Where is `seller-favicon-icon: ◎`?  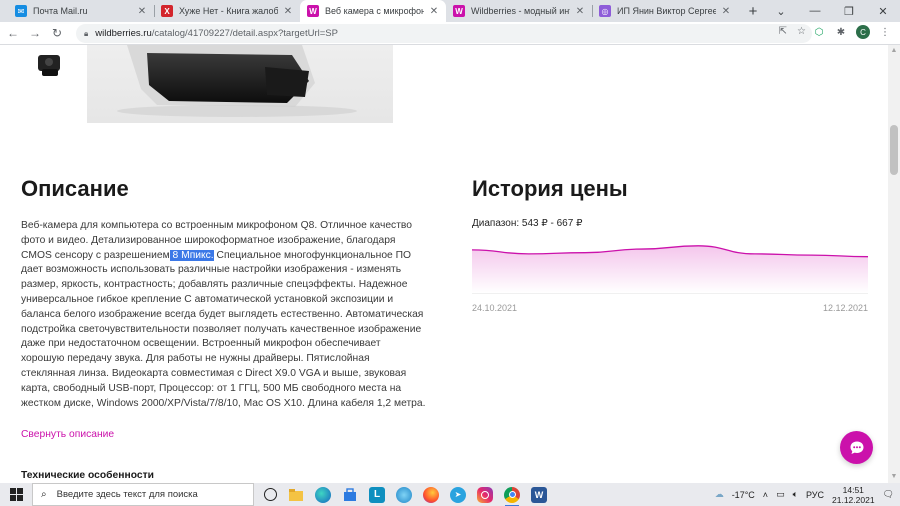 seller-favicon-icon: ◎ is located at coordinates (605, 11).